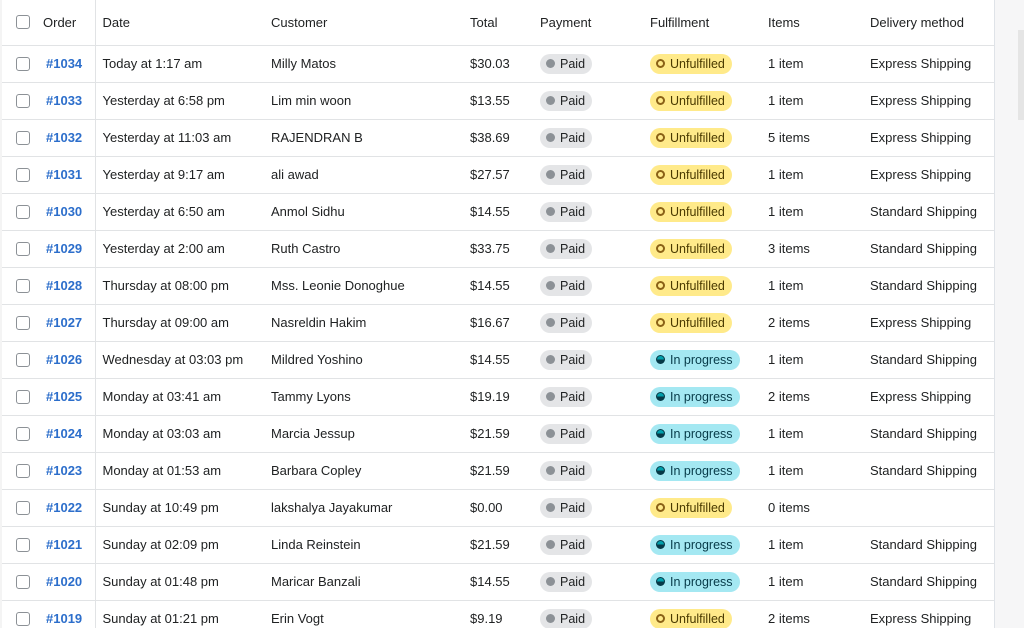 Image resolution: width=1024 pixels, height=628 pixels. What do you see at coordinates (789, 396) in the screenshot?
I see `items-cell: 2 items` at bounding box center [789, 396].